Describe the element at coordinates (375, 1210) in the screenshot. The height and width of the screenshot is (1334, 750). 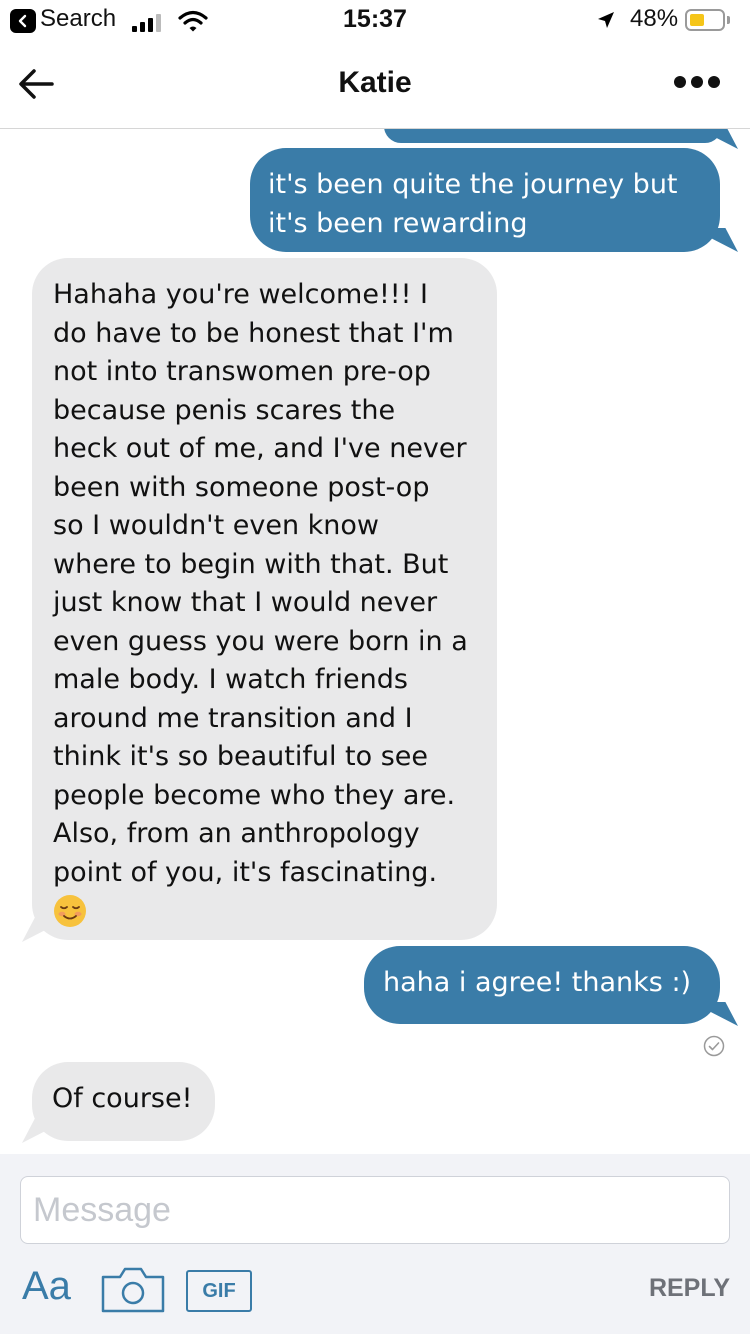
I see `message-input` at that location.